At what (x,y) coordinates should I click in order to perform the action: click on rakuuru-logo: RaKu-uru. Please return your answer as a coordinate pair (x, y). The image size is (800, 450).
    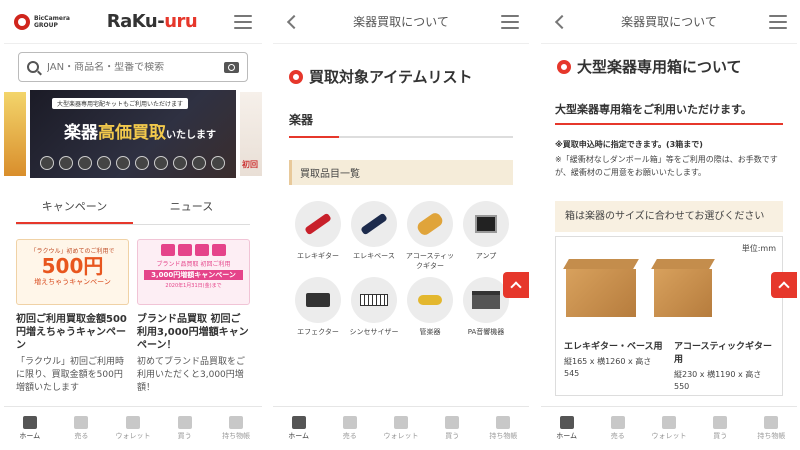
    Looking at the image, I should click on (152, 21).